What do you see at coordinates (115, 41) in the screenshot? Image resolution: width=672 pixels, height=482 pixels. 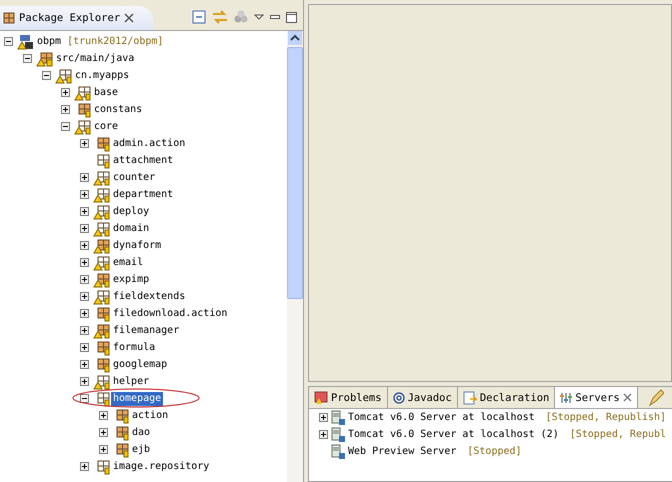 I see `repository-path: [trunk2012/obpm]` at bounding box center [115, 41].